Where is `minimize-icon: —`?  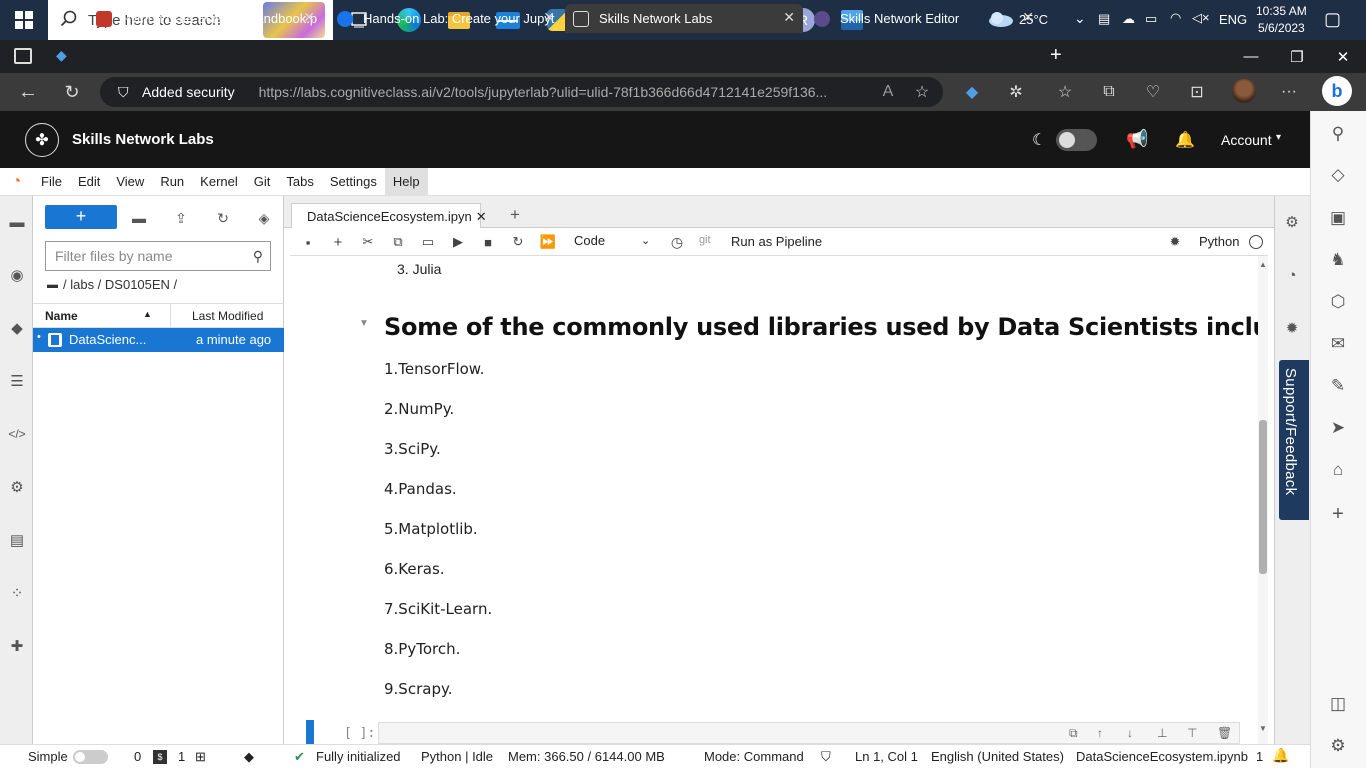
minimize-icon: — is located at coordinates (1251, 56).